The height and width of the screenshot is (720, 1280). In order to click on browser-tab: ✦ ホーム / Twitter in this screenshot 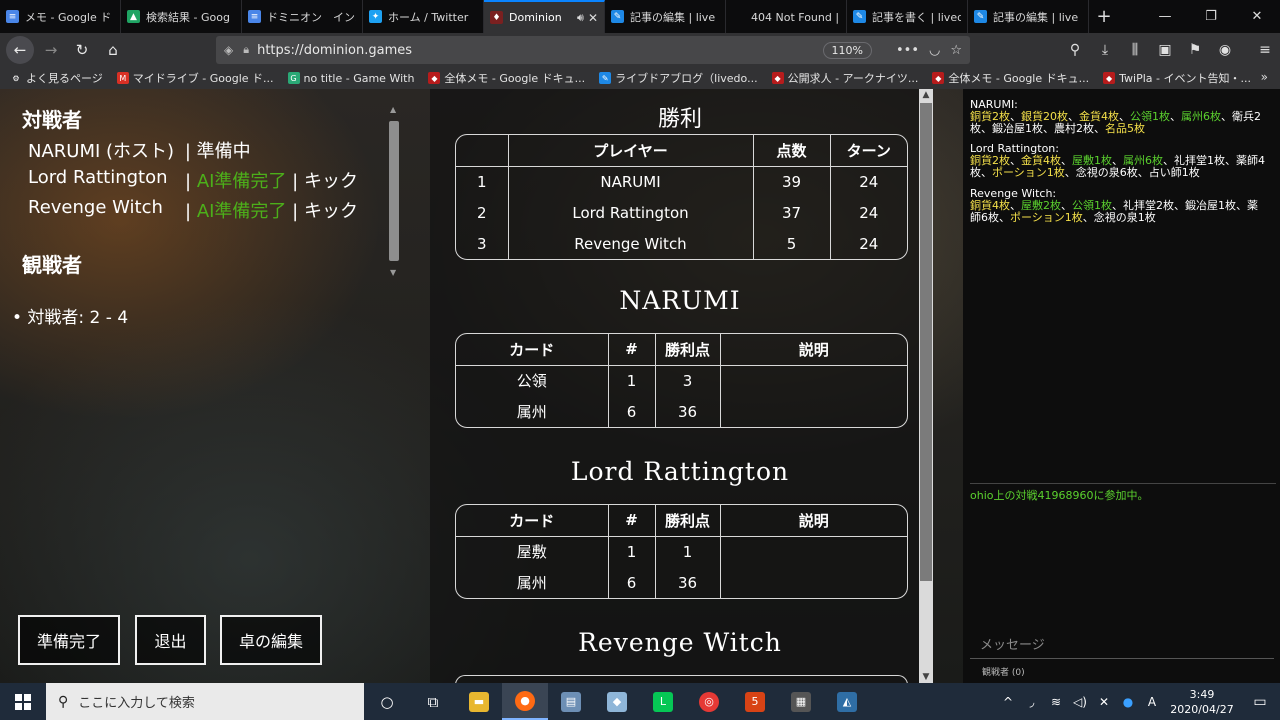, I will do `click(423, 16)`.